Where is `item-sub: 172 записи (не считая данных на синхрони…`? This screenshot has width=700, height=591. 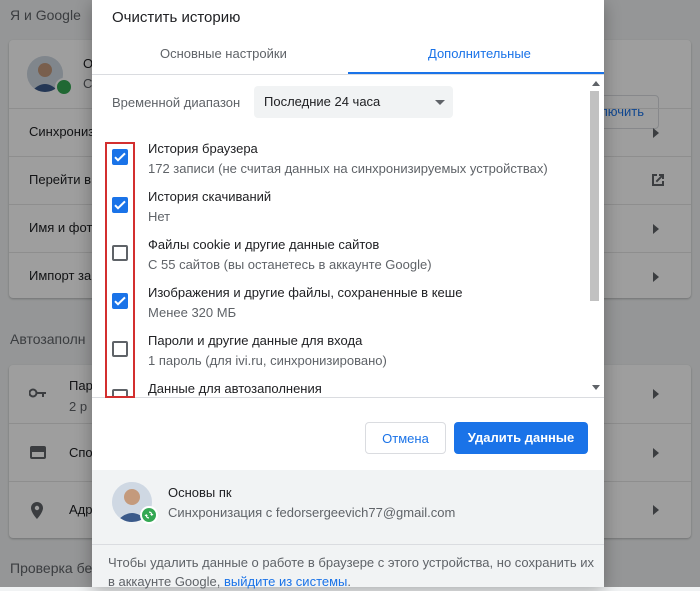
item-sub: 172 записи (не считая данных на синхрони… is located at coordinates (348, 168).